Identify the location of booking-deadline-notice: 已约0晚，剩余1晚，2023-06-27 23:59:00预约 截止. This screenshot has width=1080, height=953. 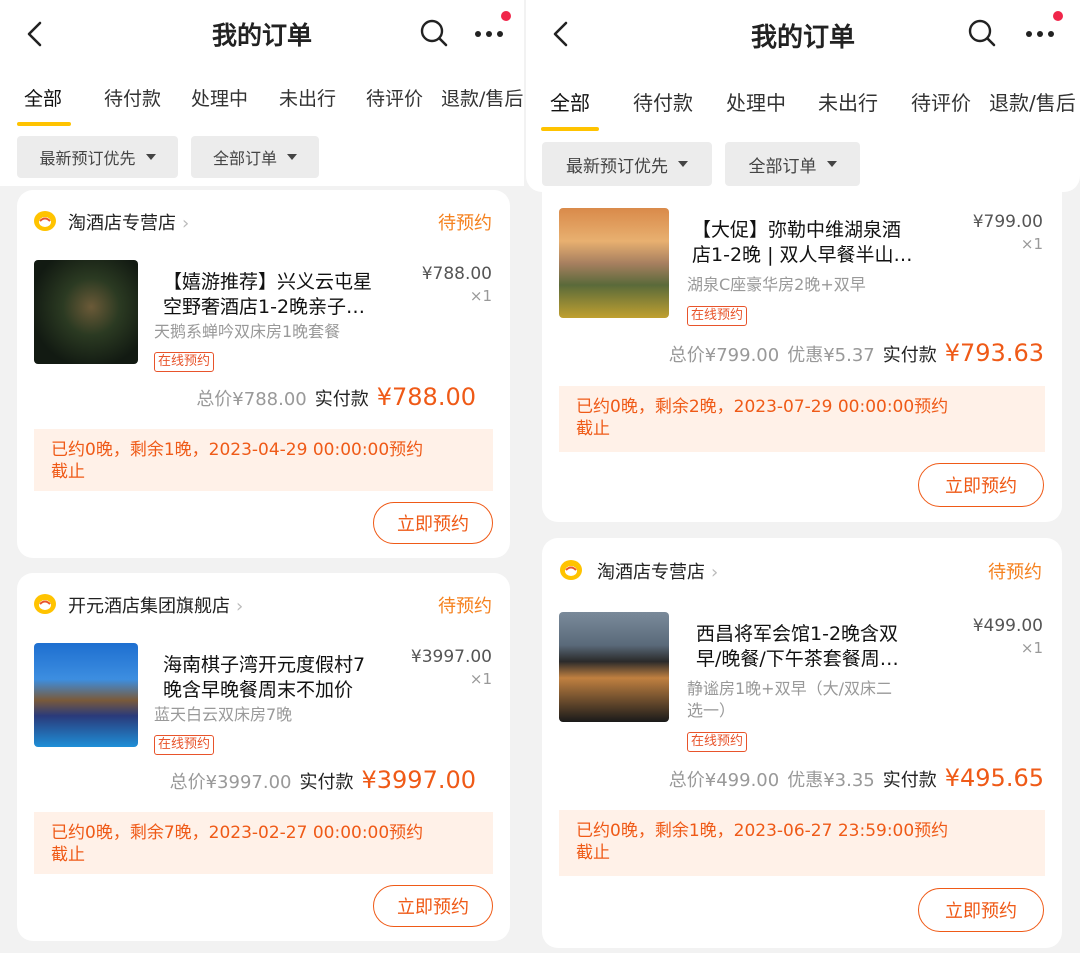
(802, 843).